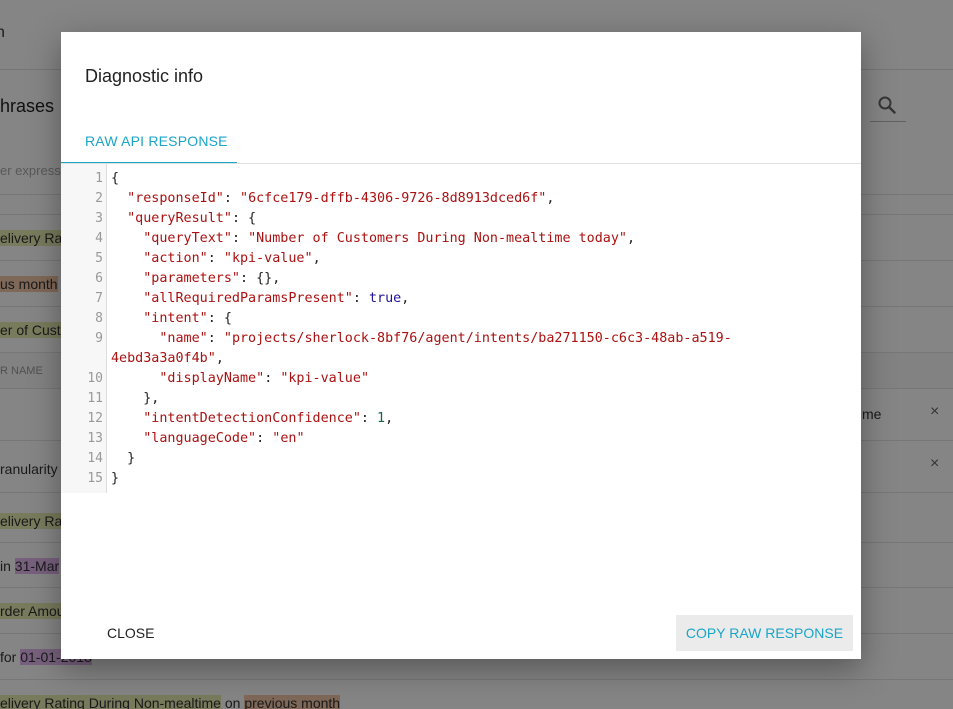 The image size is (953, 709). What do you see at coordinates (99, 338) in the screenshot?
I see `line-number: 9` at bounding box center [99, 338].